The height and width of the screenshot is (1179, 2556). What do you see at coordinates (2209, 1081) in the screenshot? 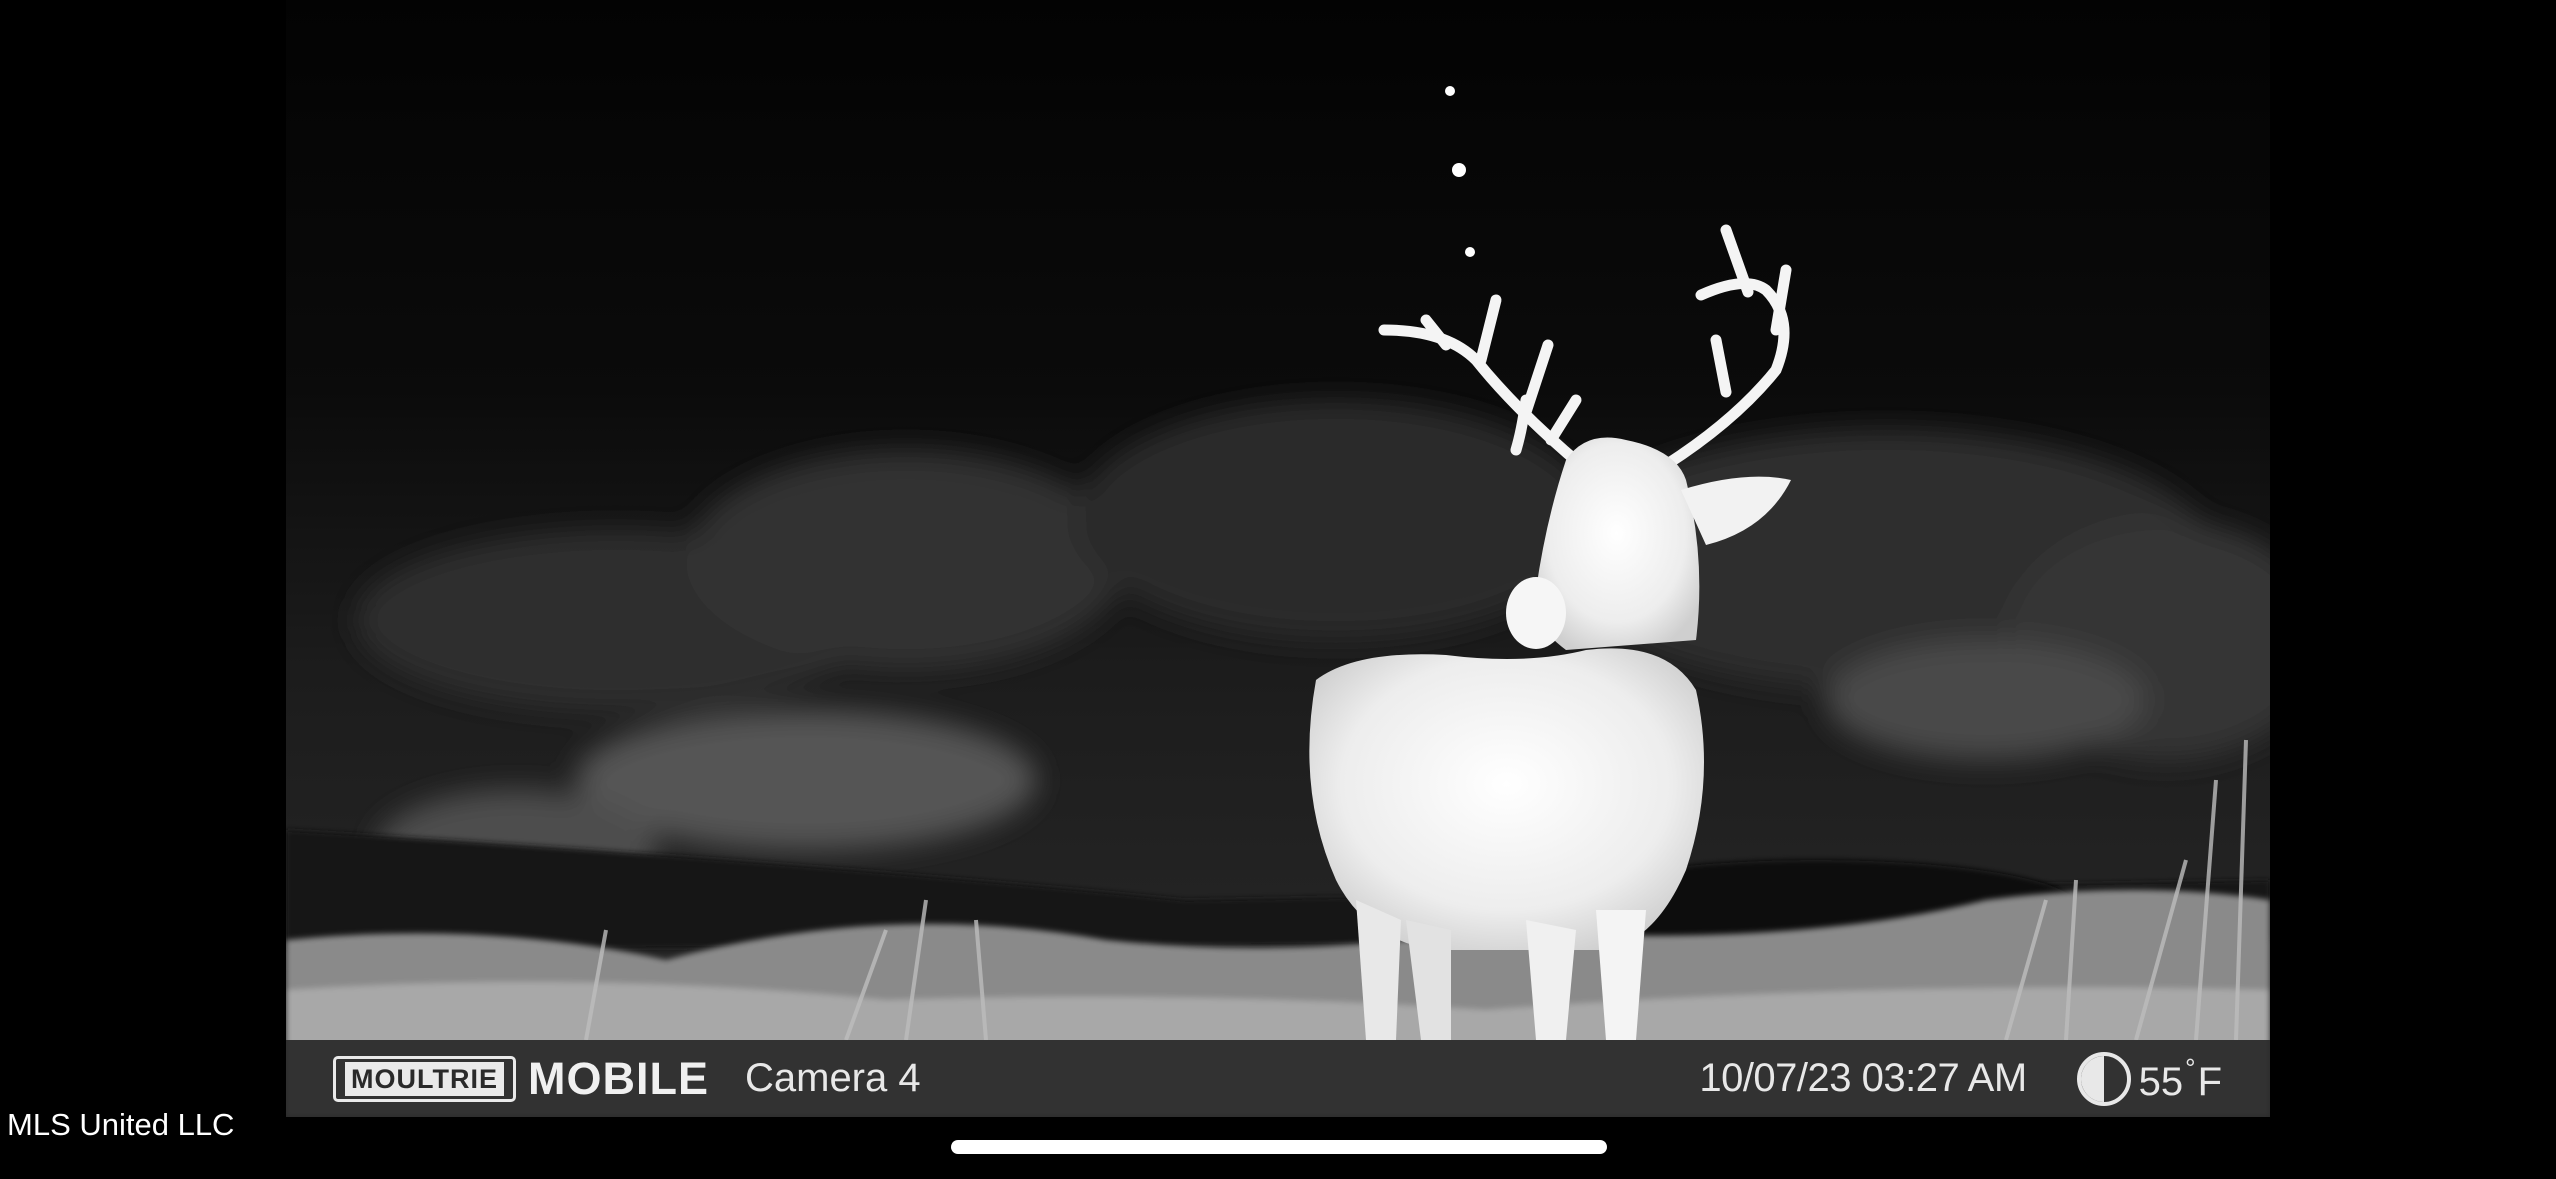
I see `temperature-unit: F` at bounding box center [2209, 1081].